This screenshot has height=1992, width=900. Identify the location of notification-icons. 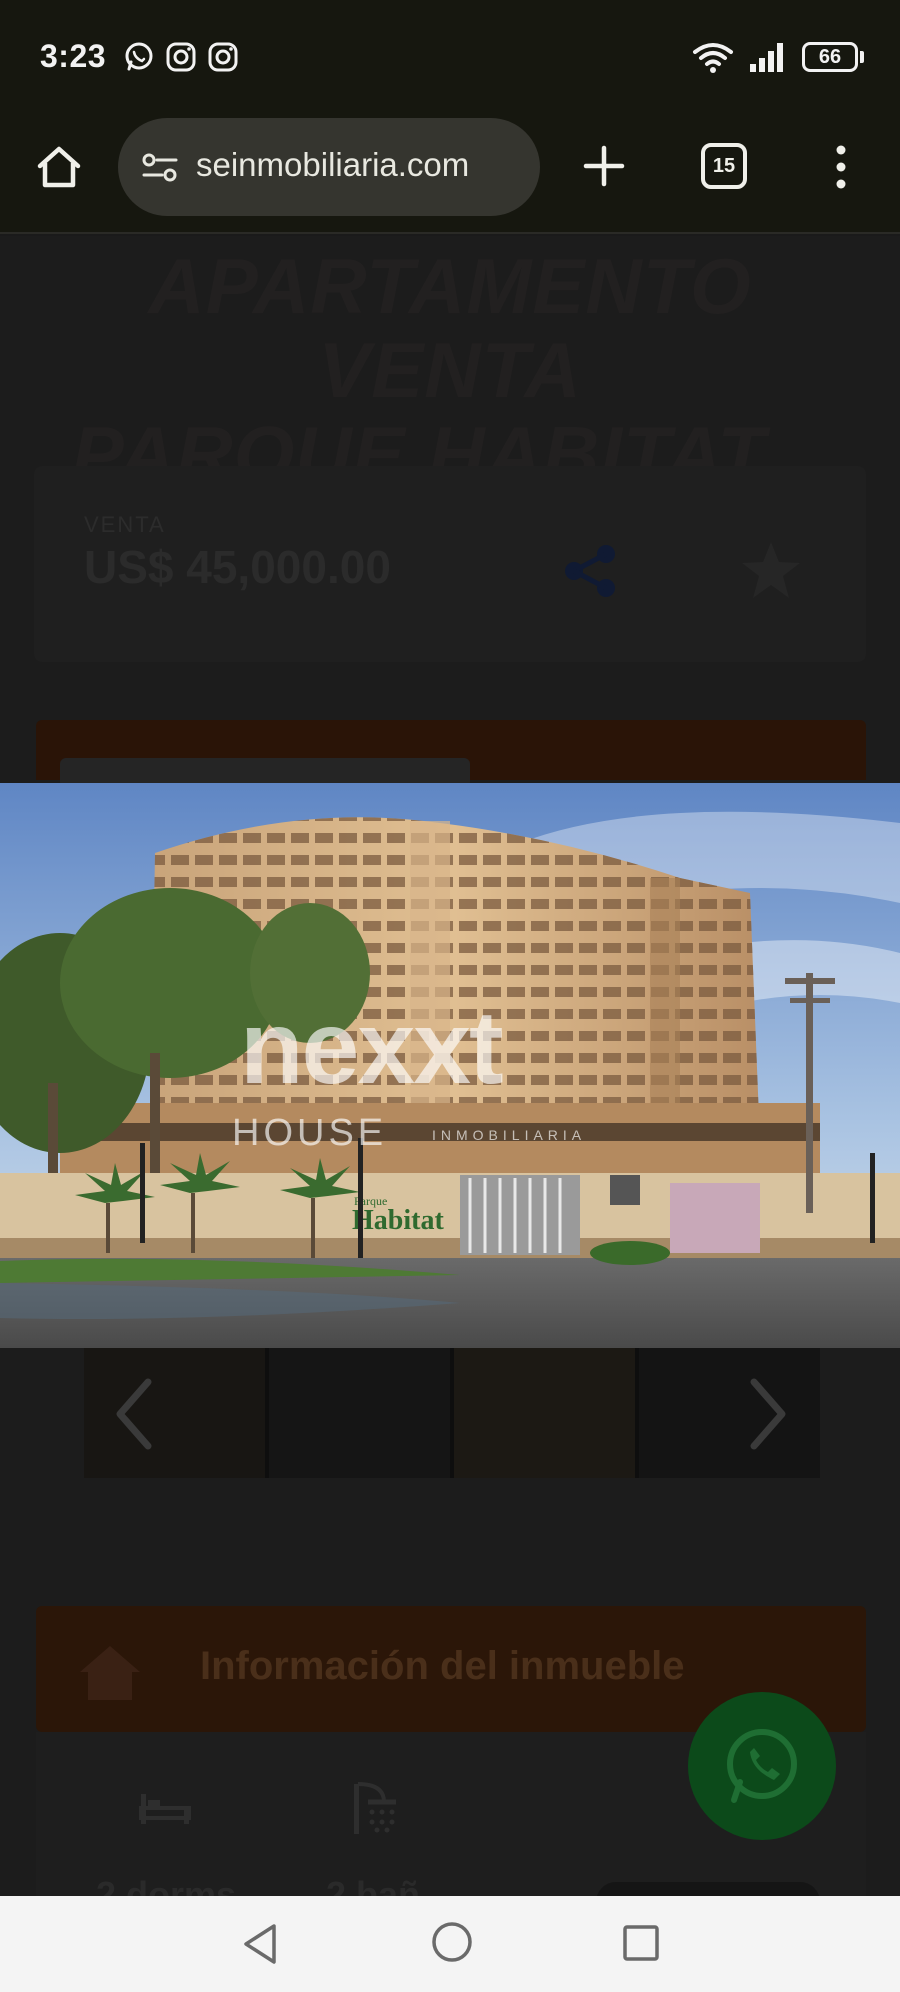
(181, 57).